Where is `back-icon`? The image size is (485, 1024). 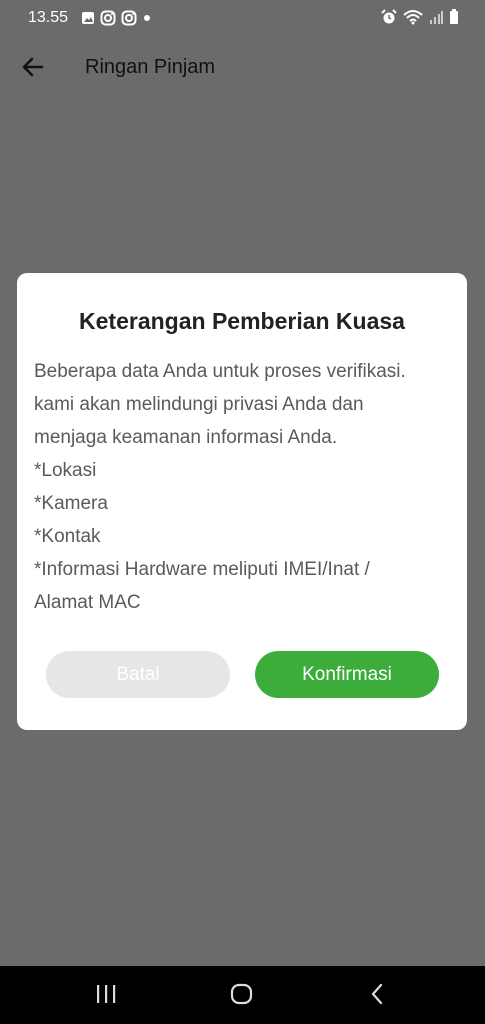
back-icon is located at coordinates (377, 994).